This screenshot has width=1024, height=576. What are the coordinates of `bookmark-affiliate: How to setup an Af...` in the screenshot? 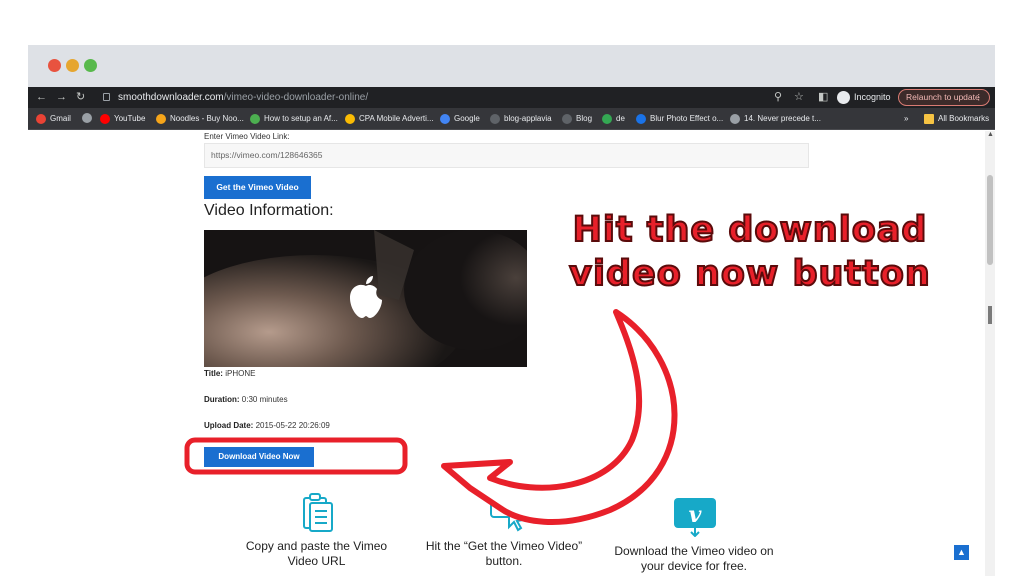 It's located at (294, 119).